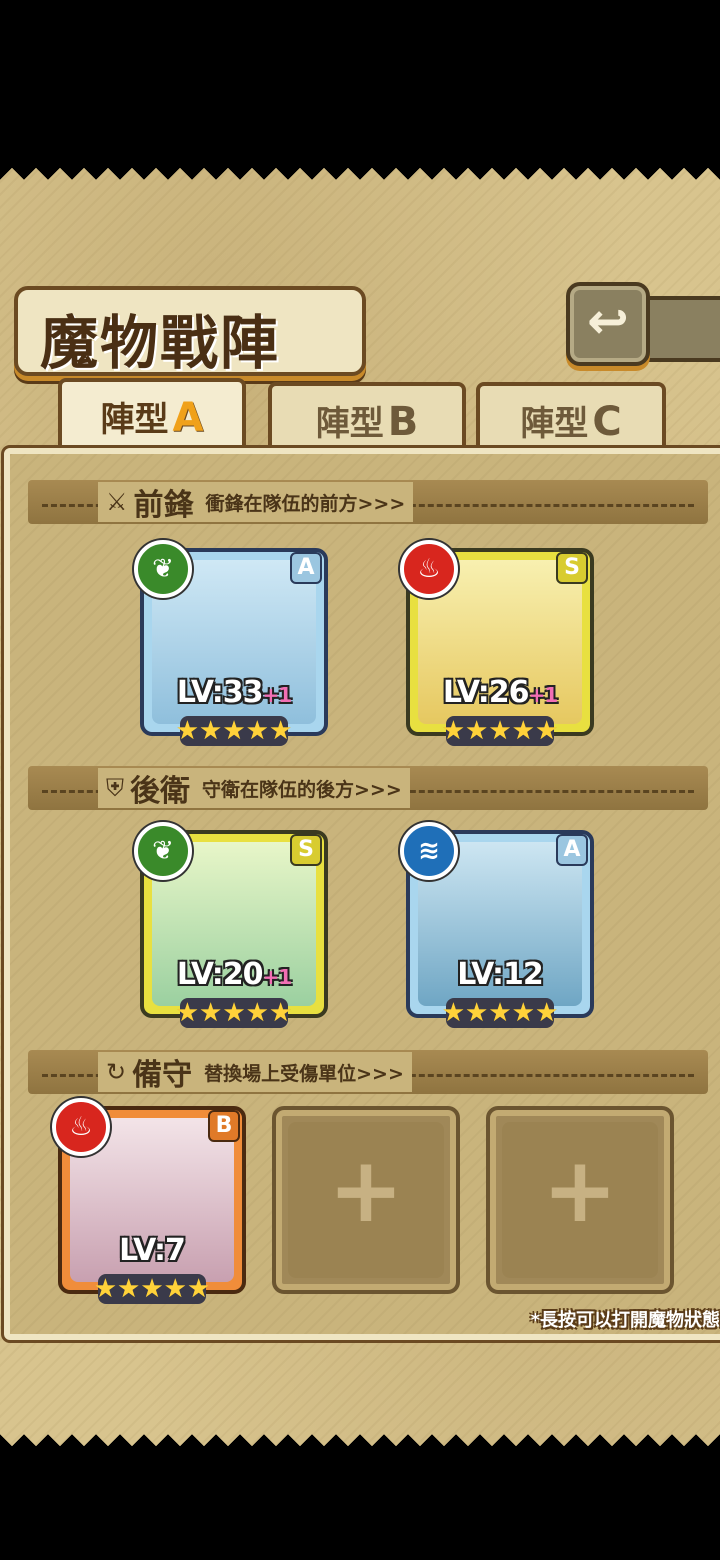 This screenshot has width=720, height=1560. I want to click on sword-icon: ⚔, so click(117, 502).